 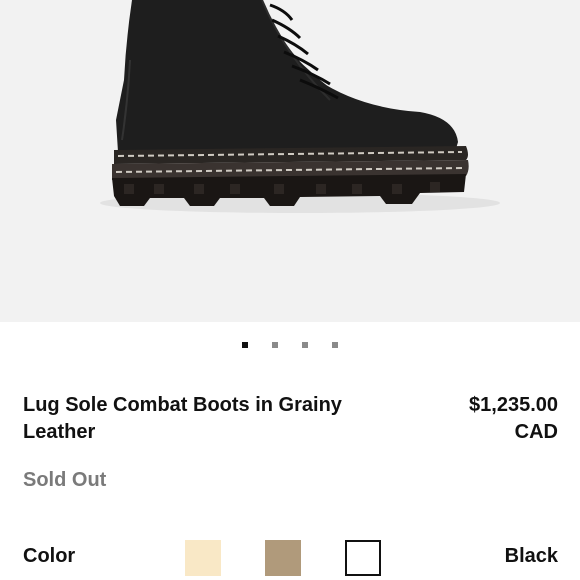 I want to click on stock-status: Sold Out, so click(x=65, y=480).